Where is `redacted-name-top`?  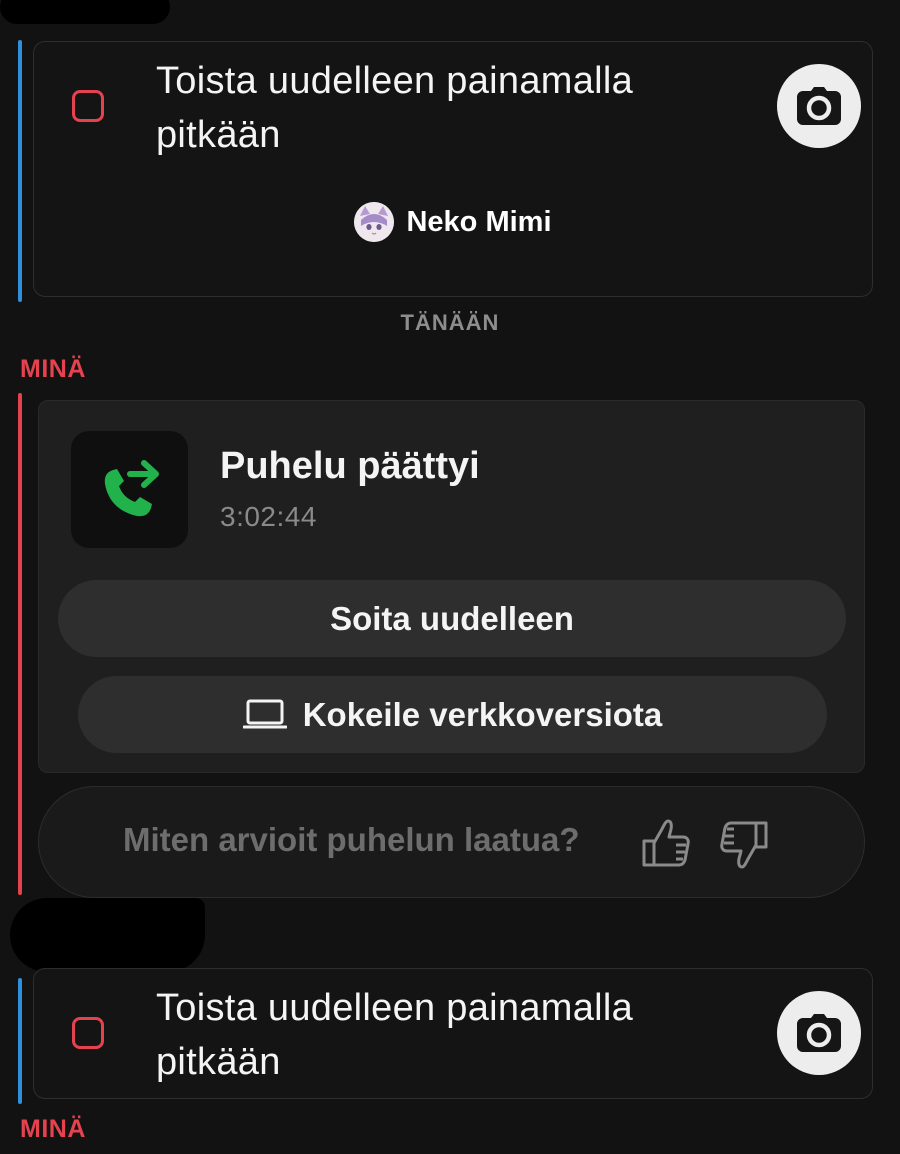
redacted-name-top is located at coordinates (85, 12).